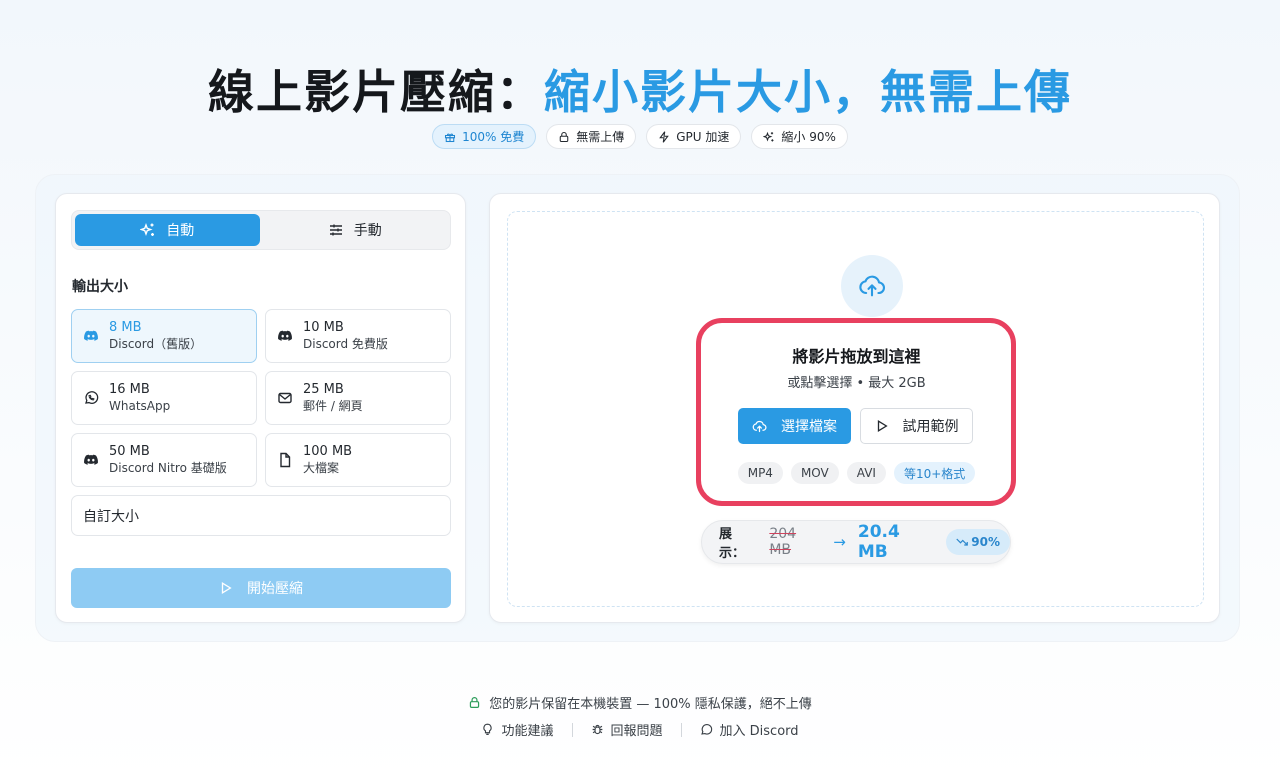 Image resolution: width=1280 pixels, height=782 pixels. What do you see at coordinates (985, 542) in the screenshot?
I see `reduction-value: 90%` at bounding box center [985, 542].